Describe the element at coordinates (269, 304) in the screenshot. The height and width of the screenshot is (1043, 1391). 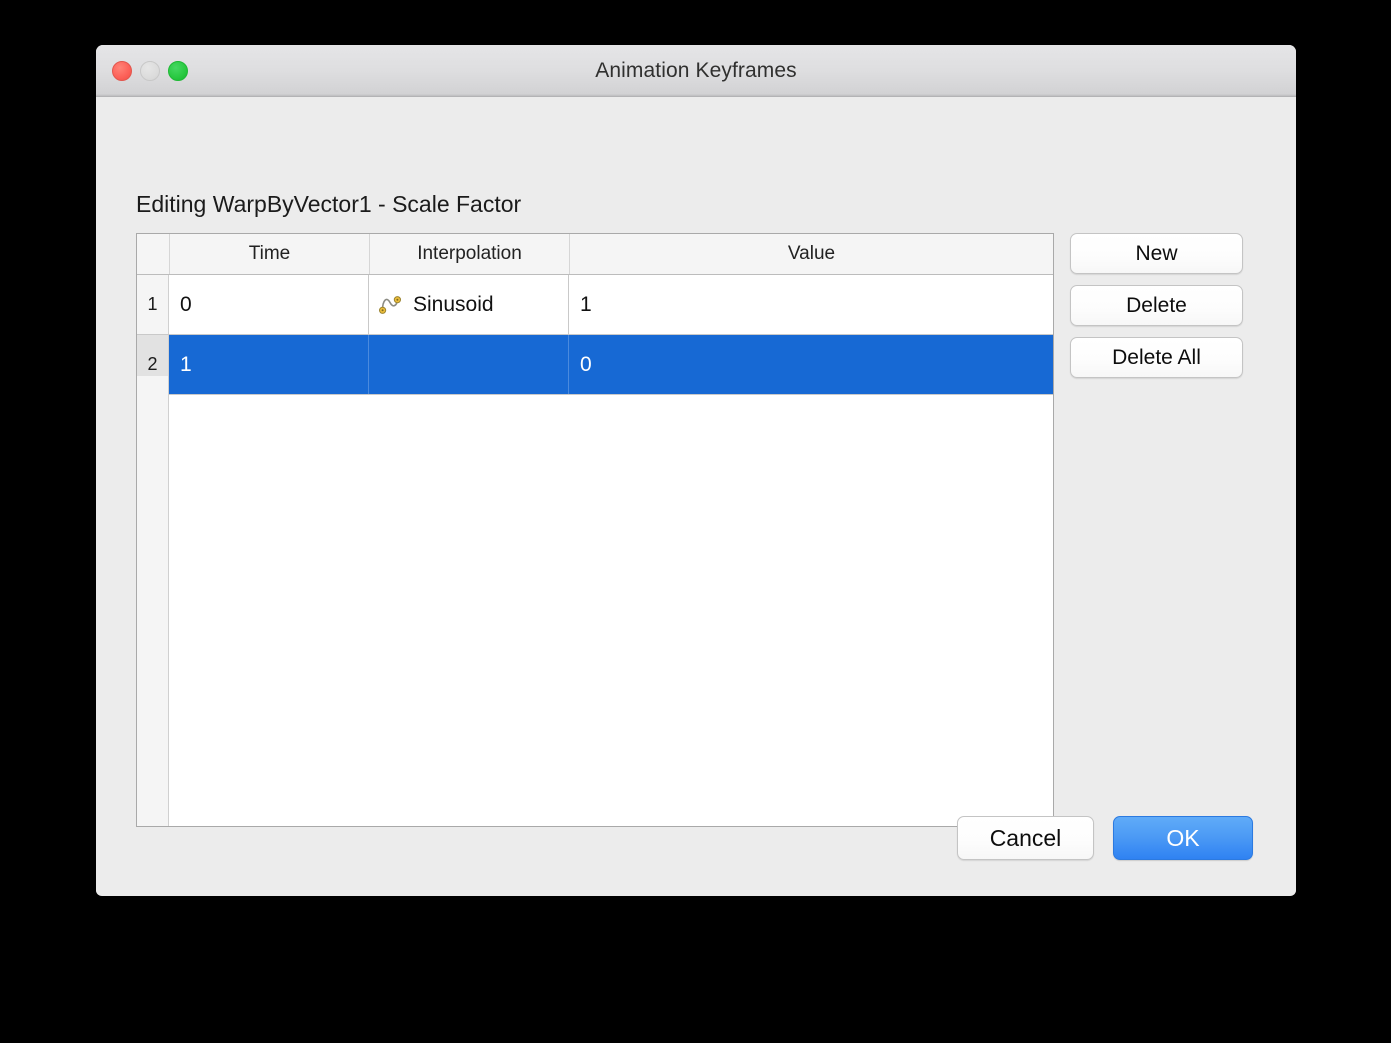
I see `cell-time: 0` at that location.